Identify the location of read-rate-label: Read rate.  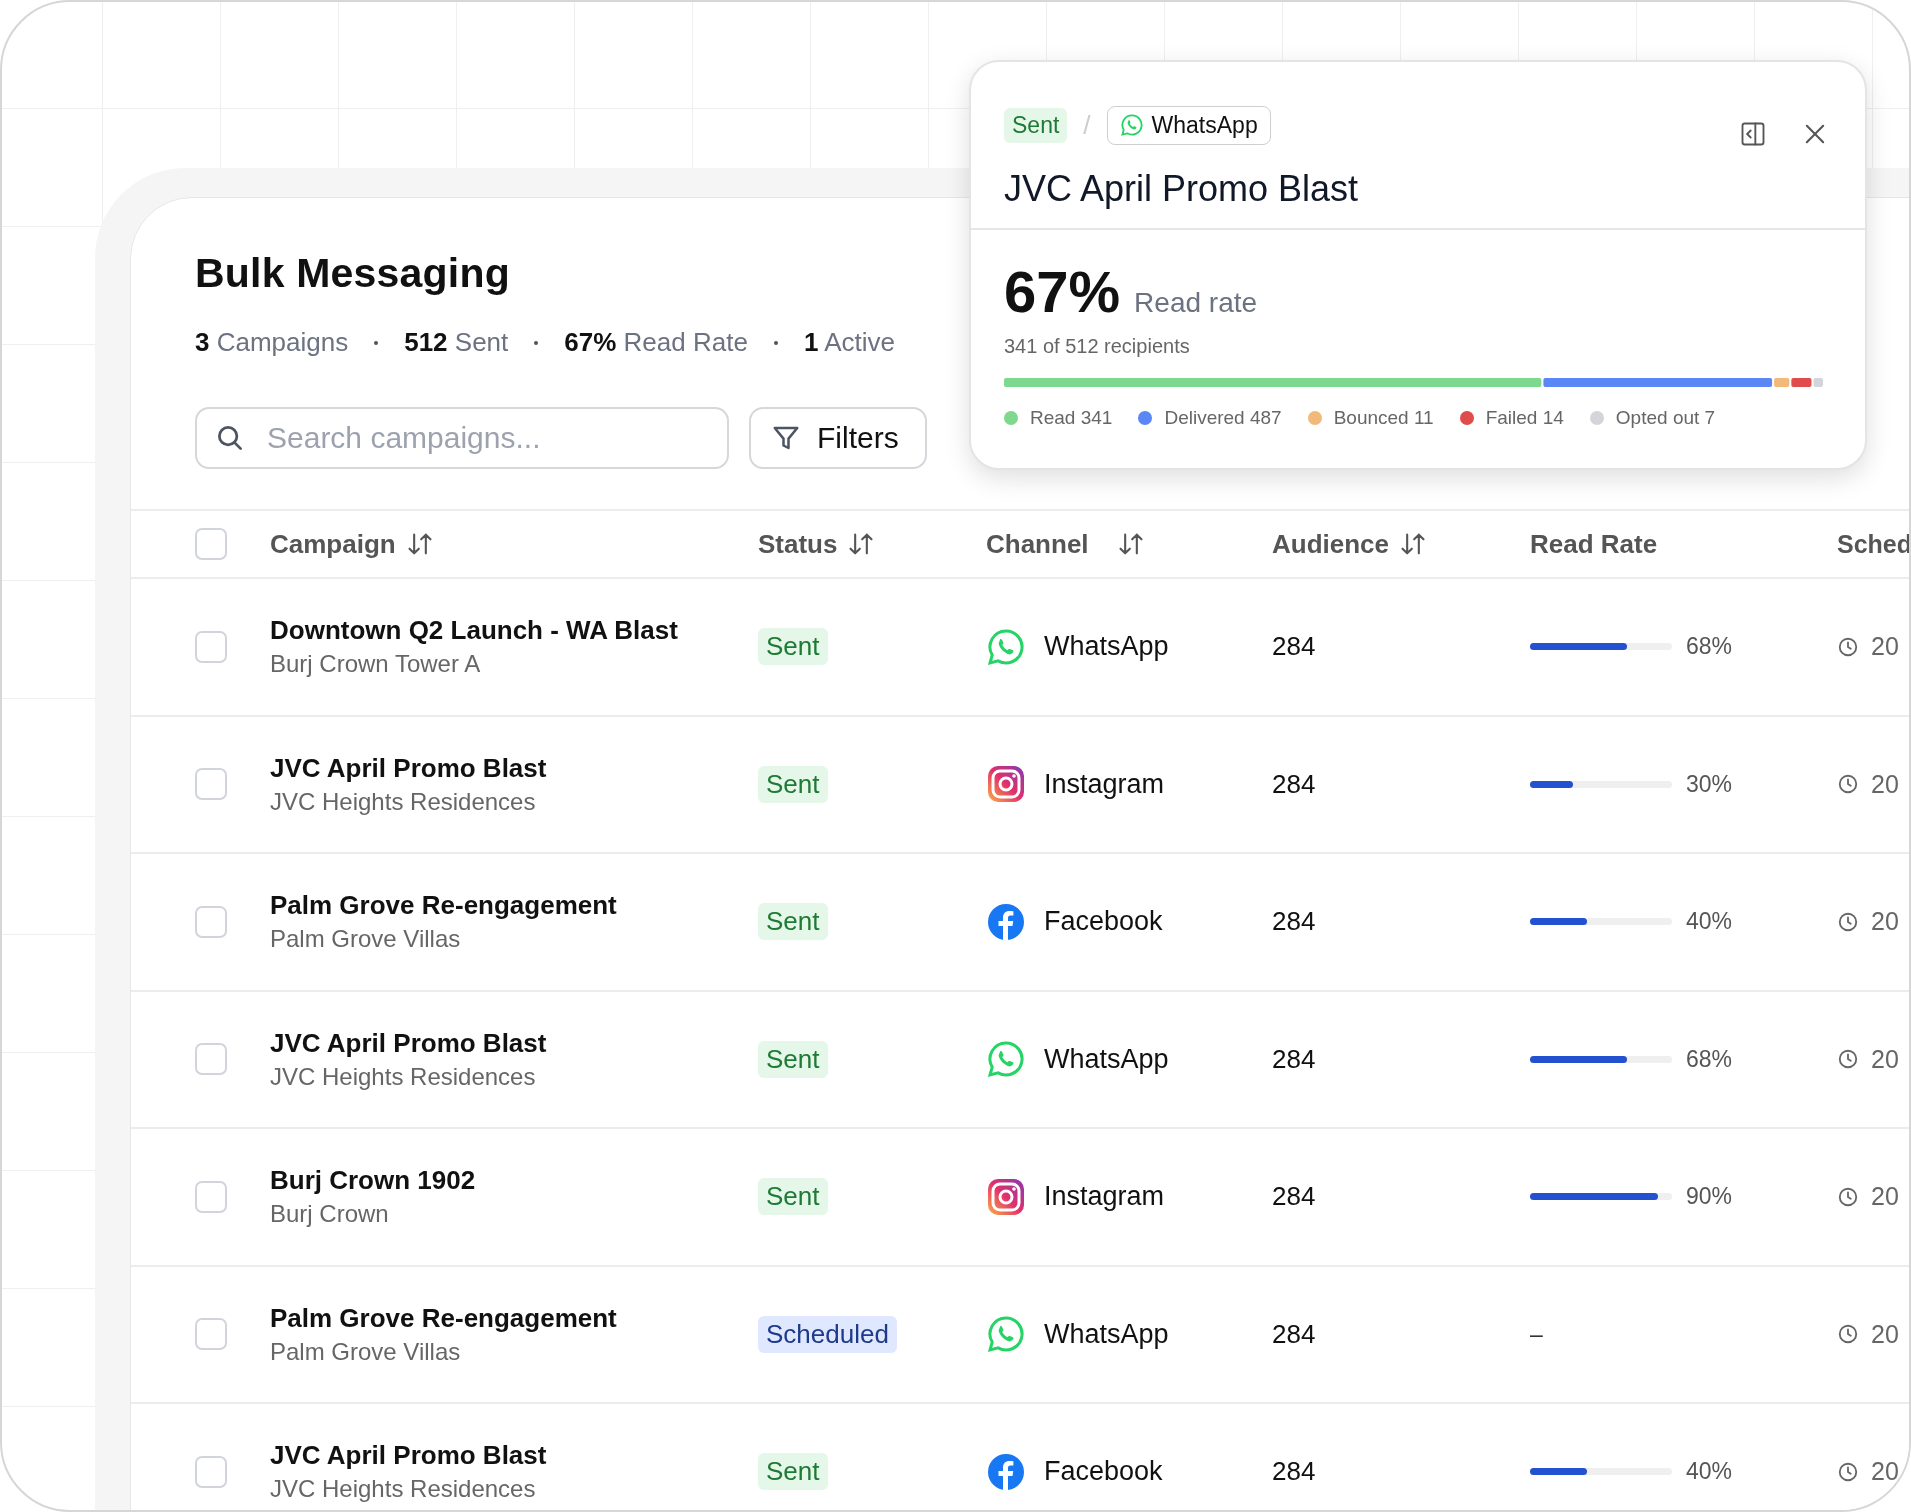
(1196, 303).